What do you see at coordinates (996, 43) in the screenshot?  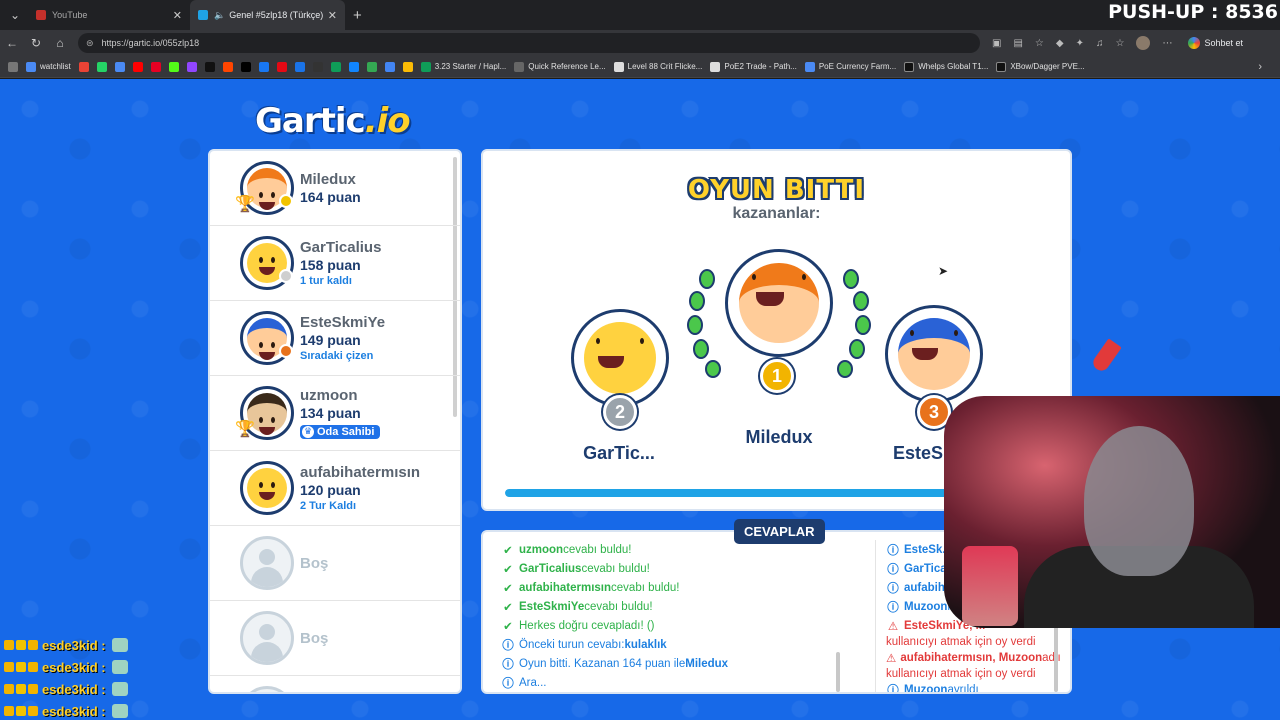 I see `install-icon: ▣` at bounding box center [996, 43].